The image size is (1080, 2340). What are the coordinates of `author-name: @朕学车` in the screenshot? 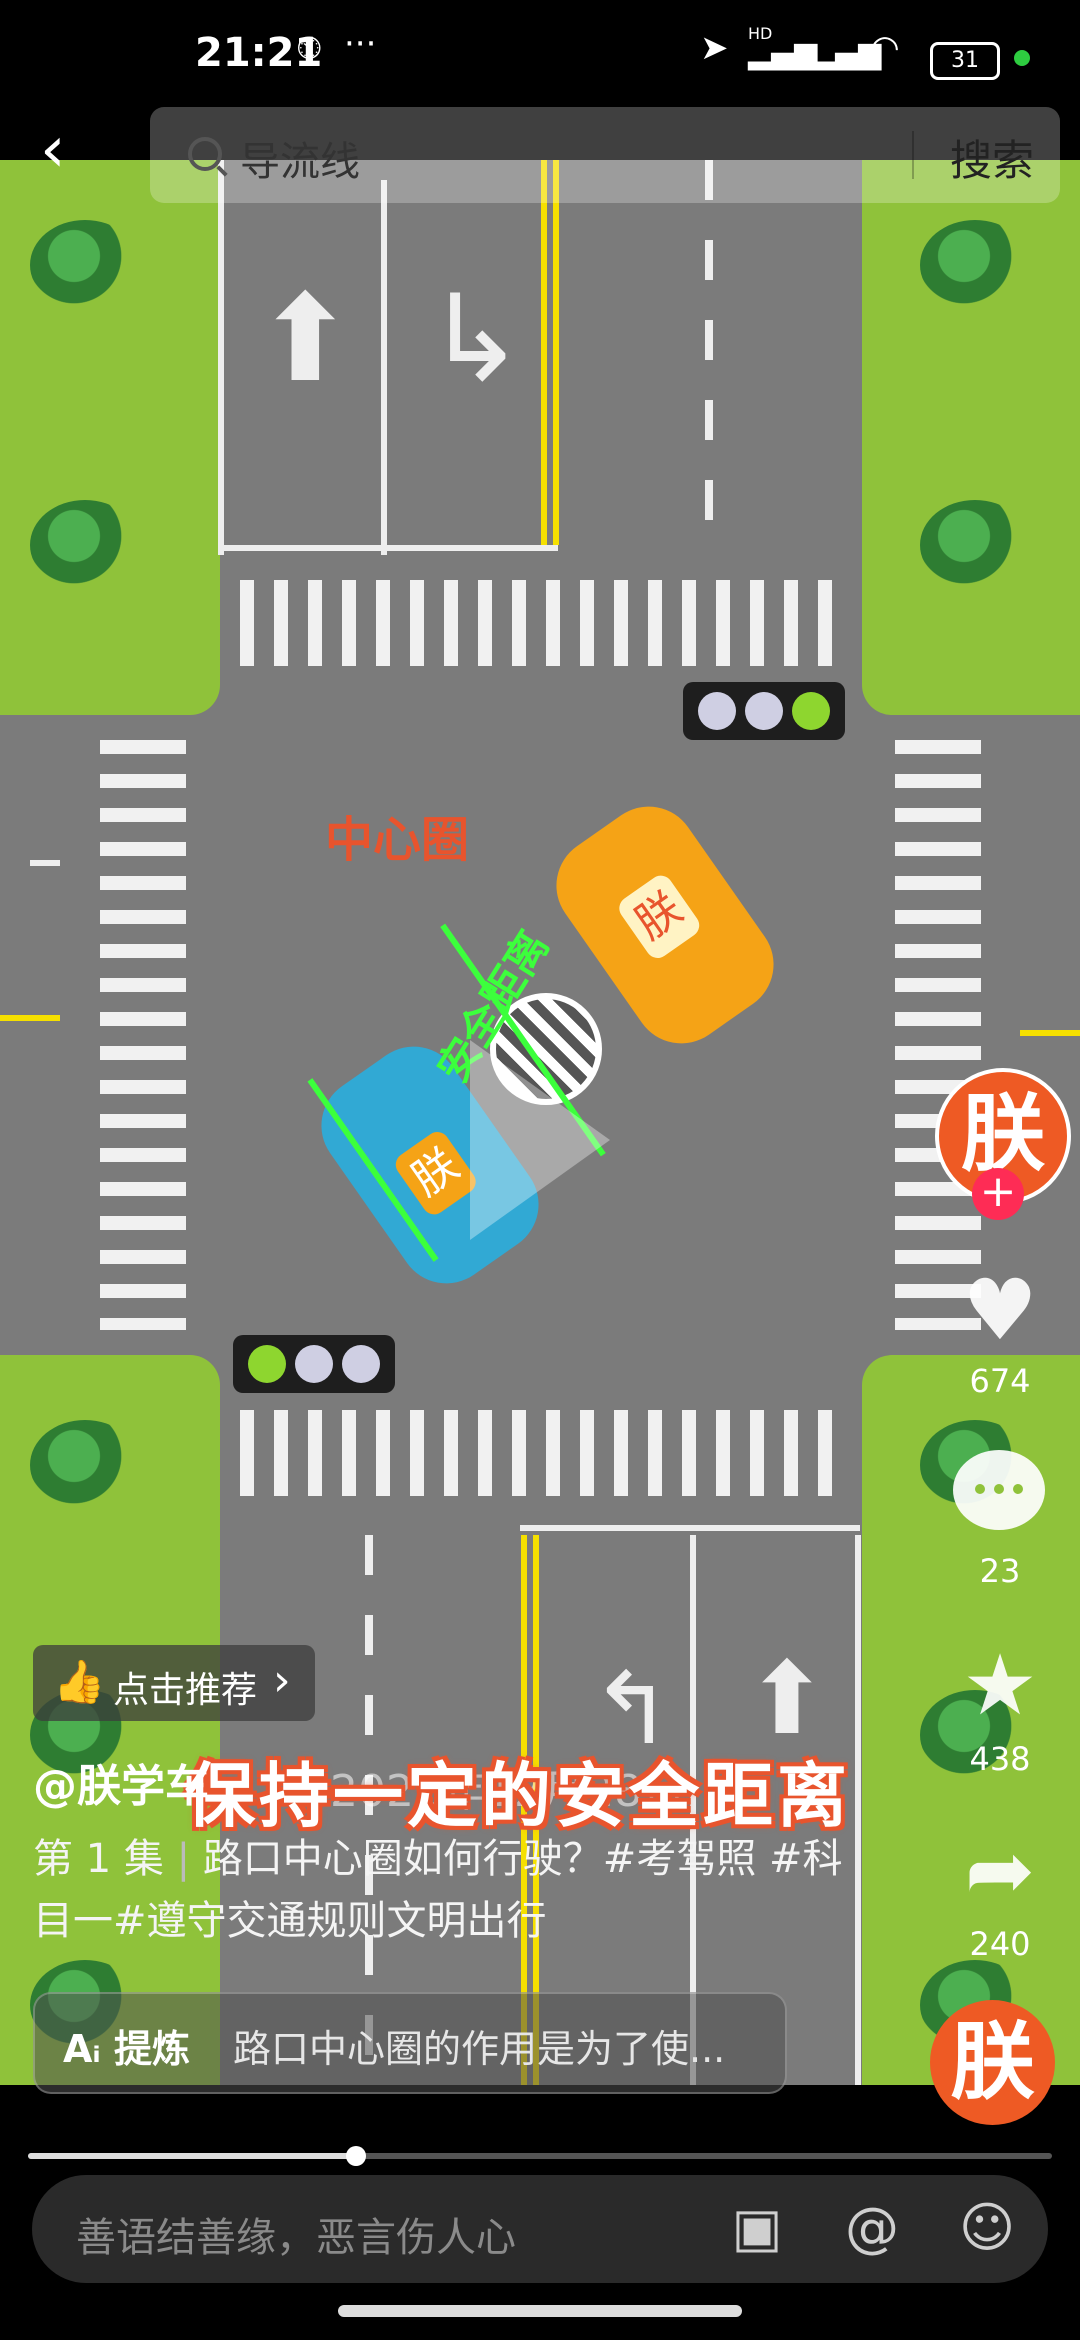 It's located at (121, 1782).